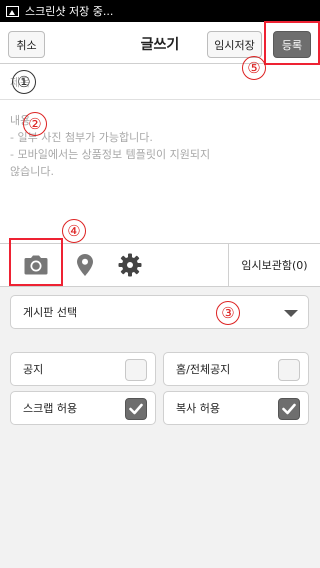 The image size is (320, 568). I want to click on highlight-box-register, so click(292, 43).